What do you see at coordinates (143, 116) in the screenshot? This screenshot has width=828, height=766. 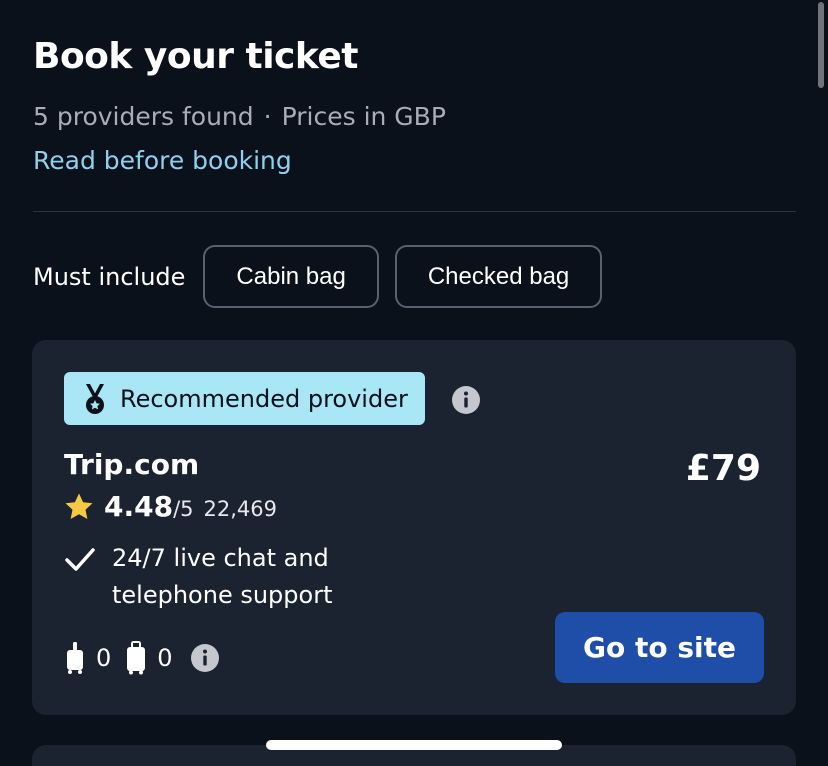 I see `providers-found-text: 5 providers found` at bounding box center [143, 116].